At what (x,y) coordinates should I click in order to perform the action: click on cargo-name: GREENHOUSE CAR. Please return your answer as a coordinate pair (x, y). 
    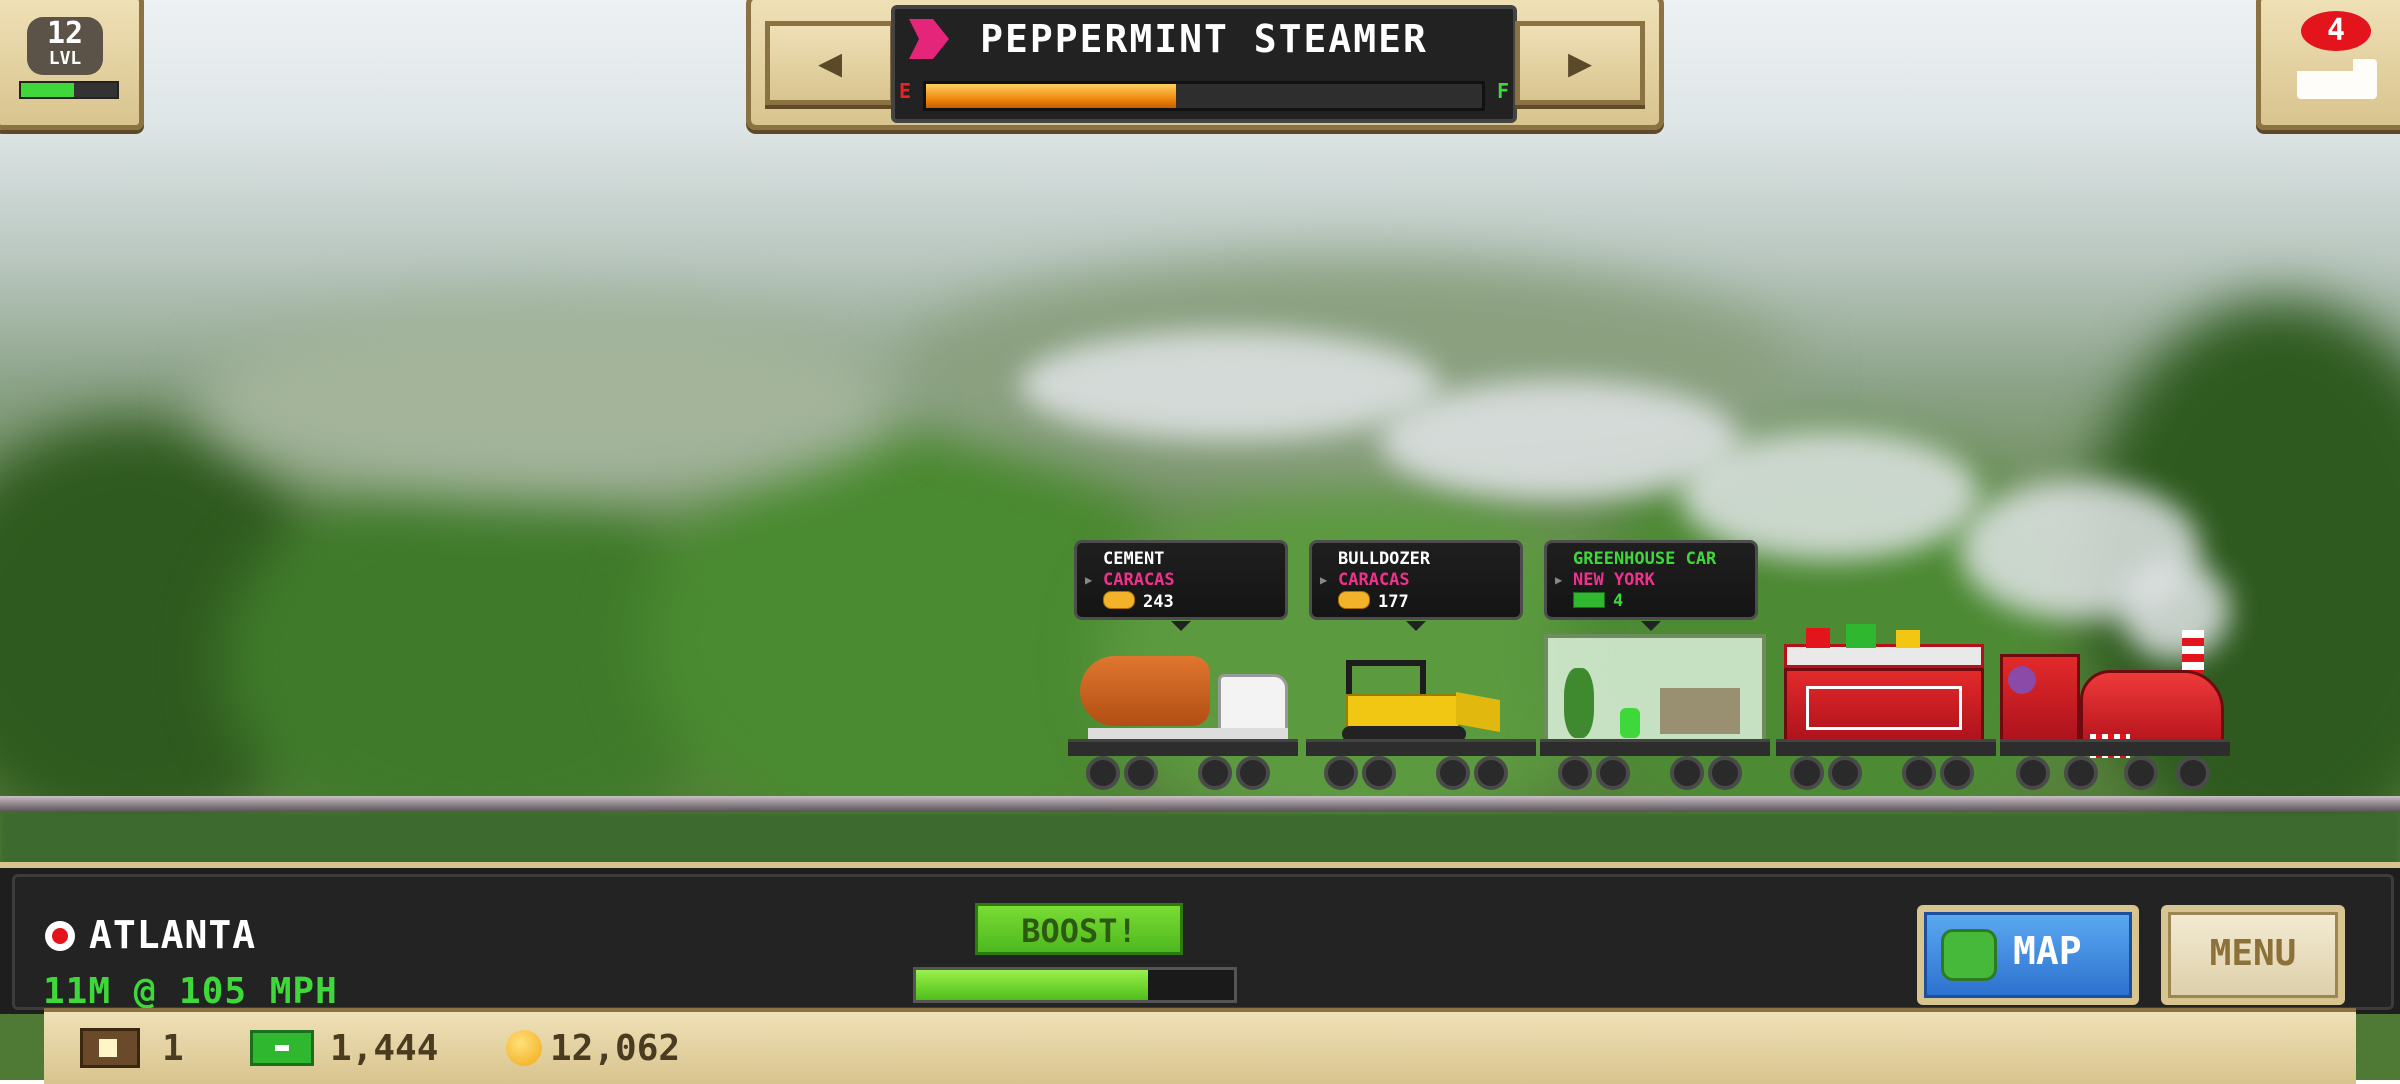
    Looking at the image, I should click on (1645, 559).